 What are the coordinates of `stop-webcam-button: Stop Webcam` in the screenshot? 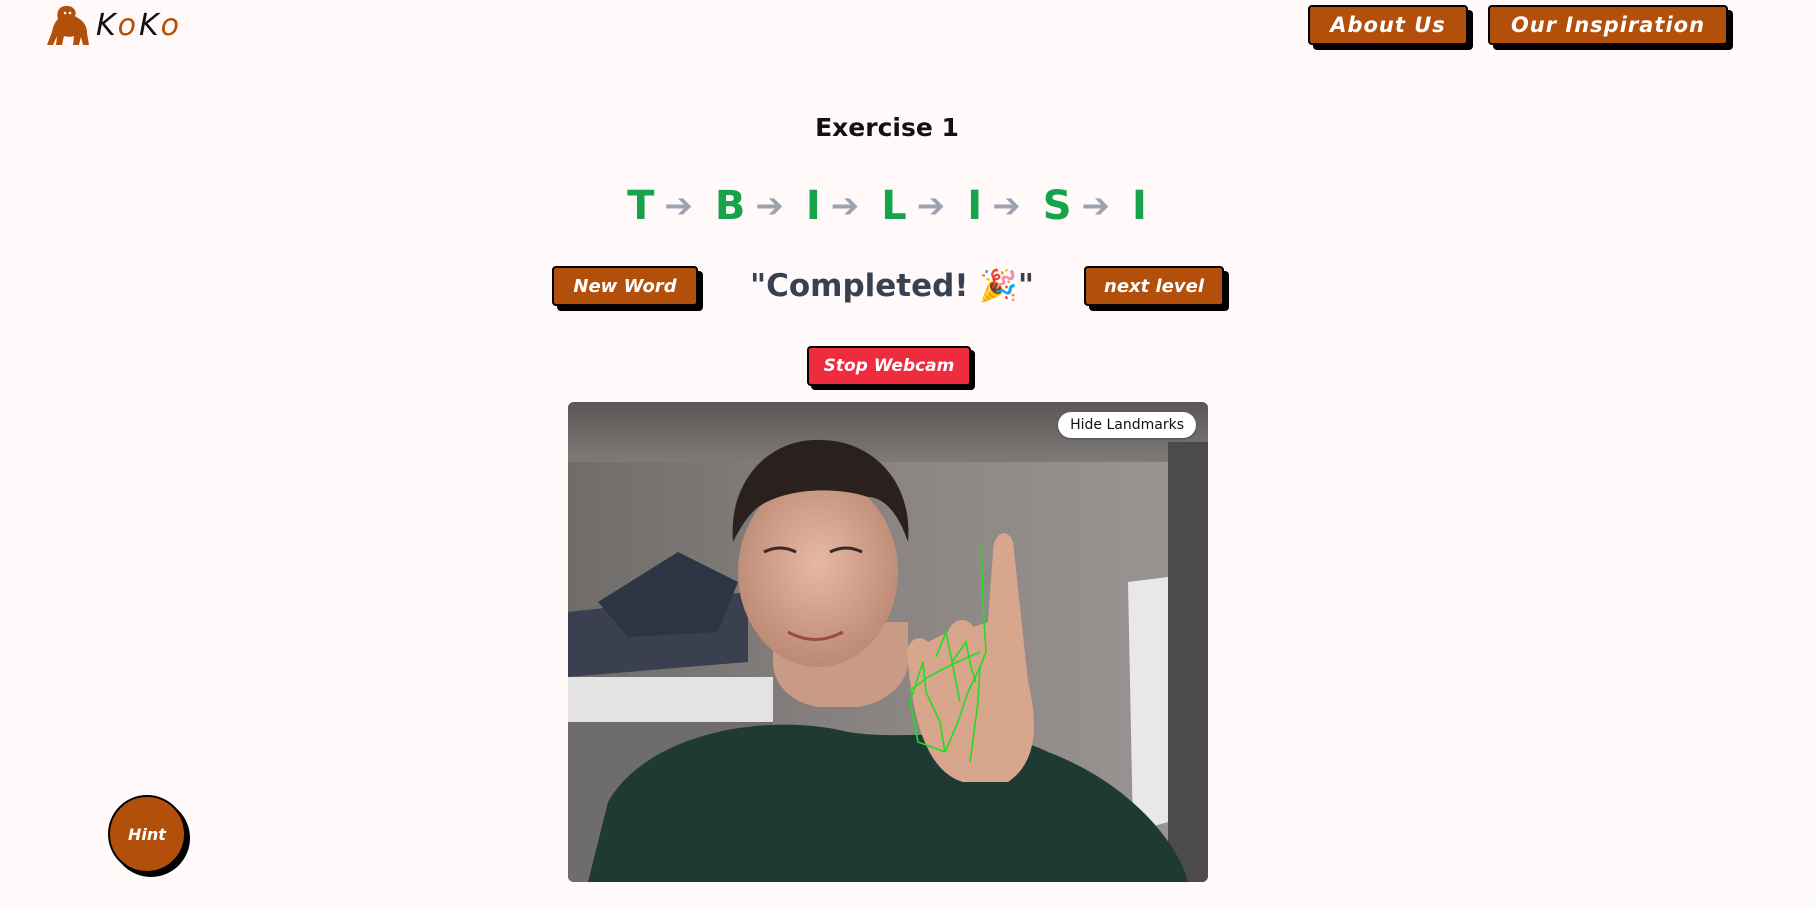 It's located at (889, 366).